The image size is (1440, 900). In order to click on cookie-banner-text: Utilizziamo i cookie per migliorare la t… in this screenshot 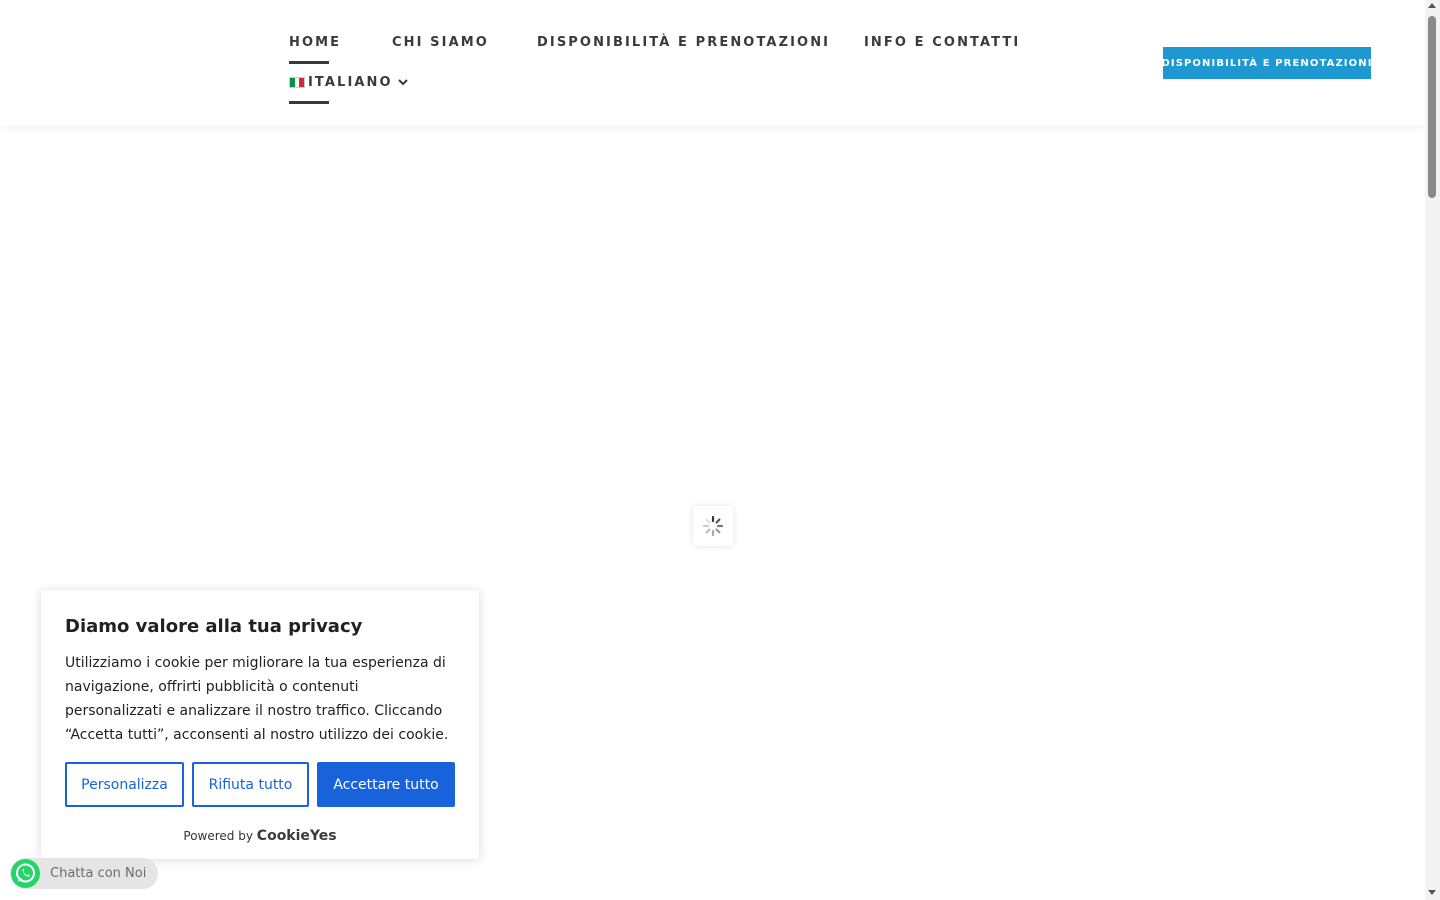, I will do `click(257, 699)`.